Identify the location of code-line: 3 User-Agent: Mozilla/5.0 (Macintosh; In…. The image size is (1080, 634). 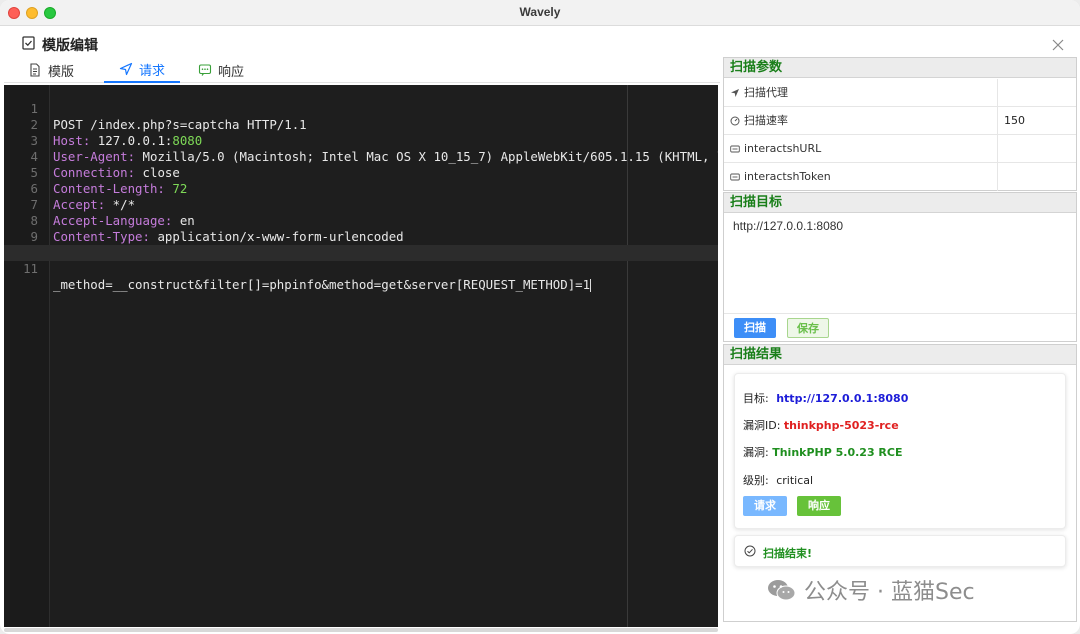
(361, 140).